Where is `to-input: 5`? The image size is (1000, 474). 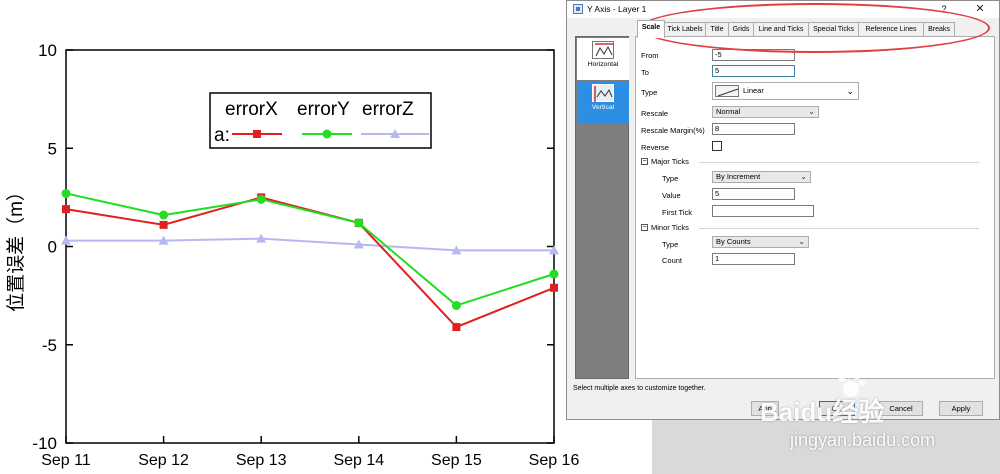
to-input: 5 is located at coordinates (753, 71).